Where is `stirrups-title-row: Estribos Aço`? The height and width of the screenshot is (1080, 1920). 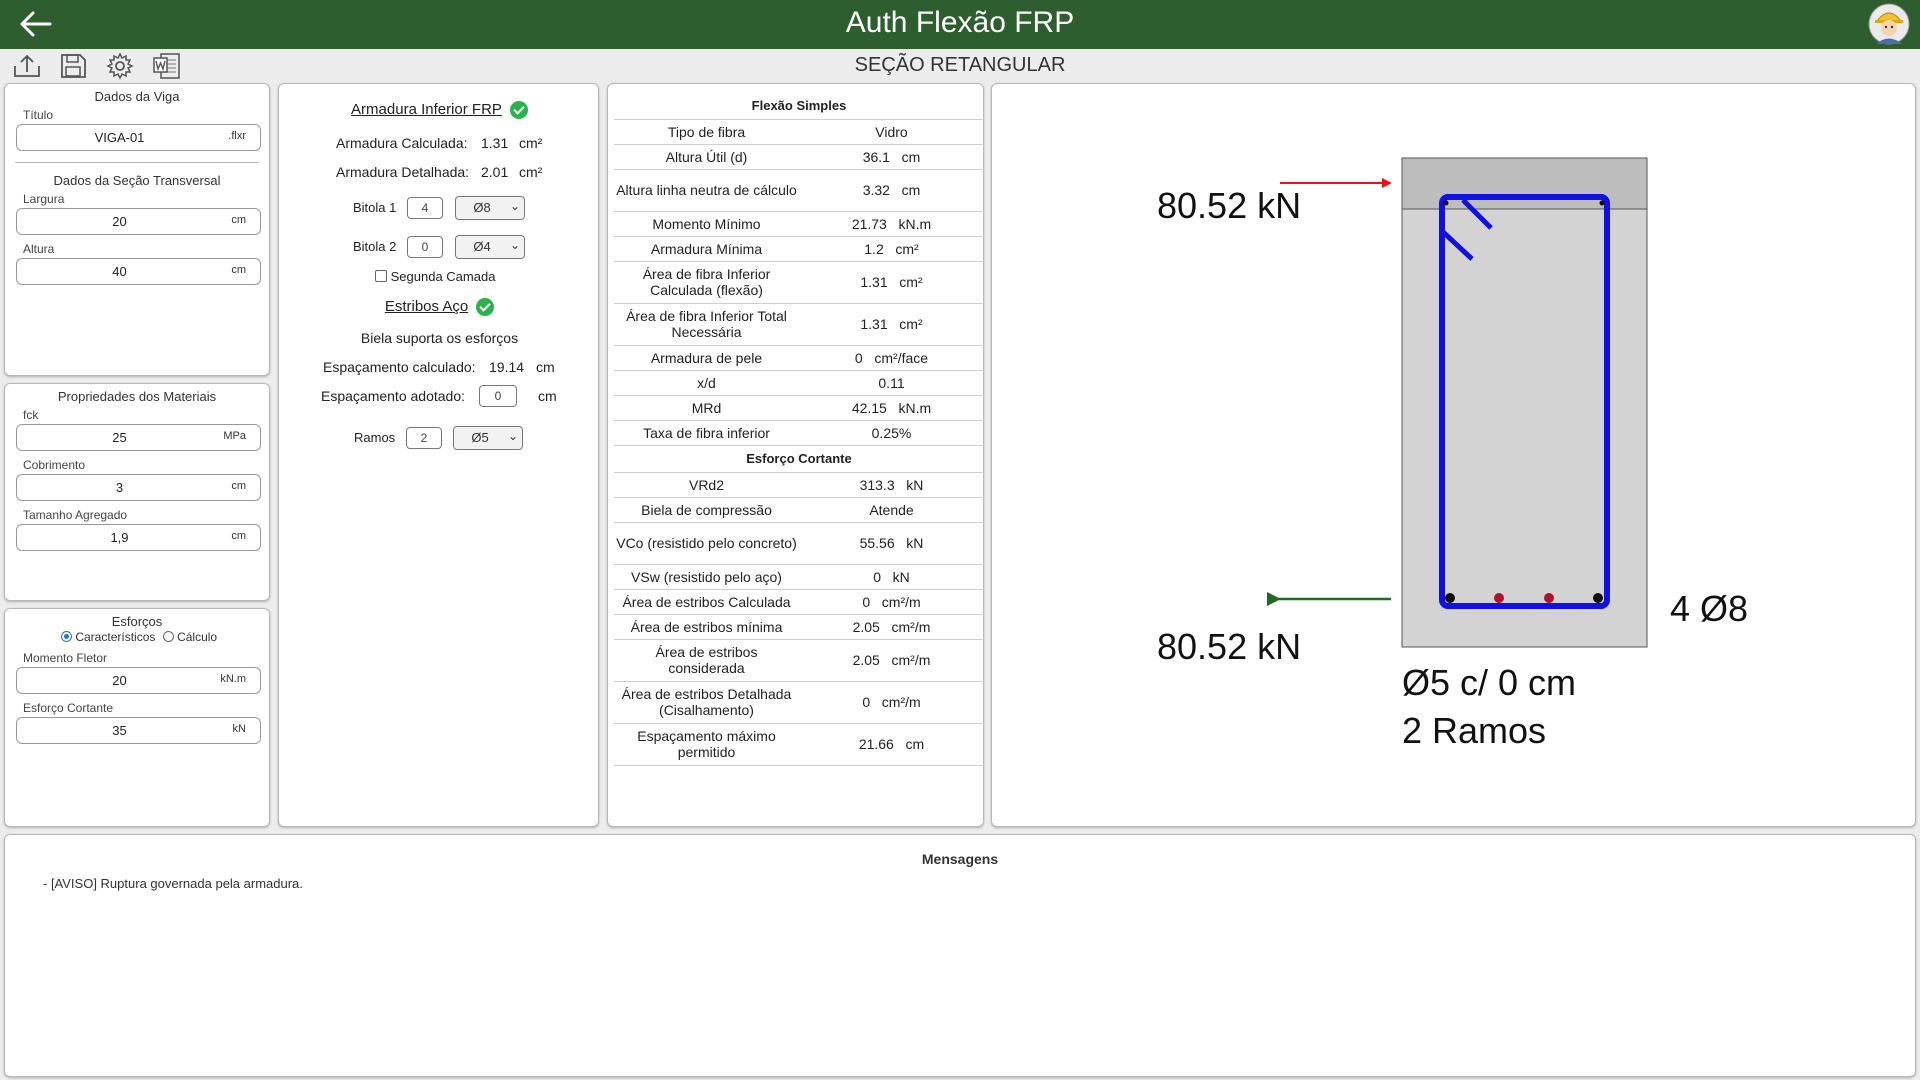 stirrups-title-row: Estribos Aço is located at coordinates (439, 307).